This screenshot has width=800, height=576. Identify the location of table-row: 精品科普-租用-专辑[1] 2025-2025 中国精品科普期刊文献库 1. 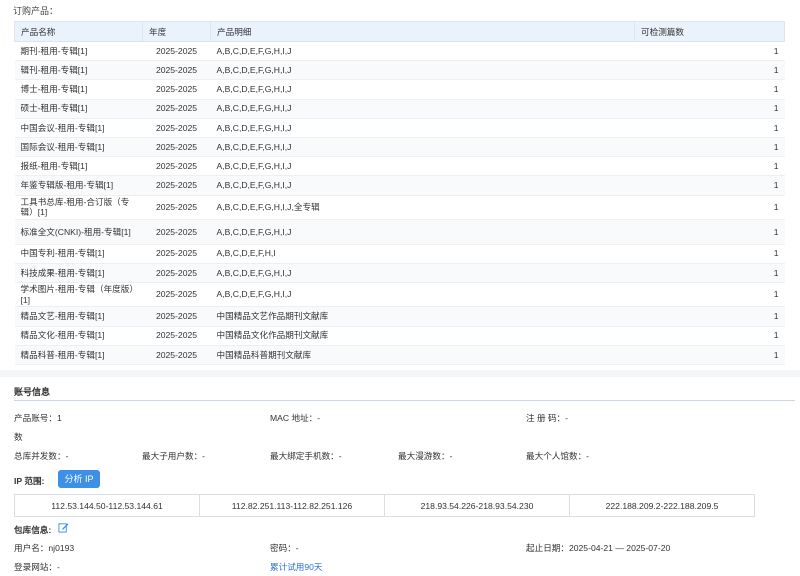
(399, 355).